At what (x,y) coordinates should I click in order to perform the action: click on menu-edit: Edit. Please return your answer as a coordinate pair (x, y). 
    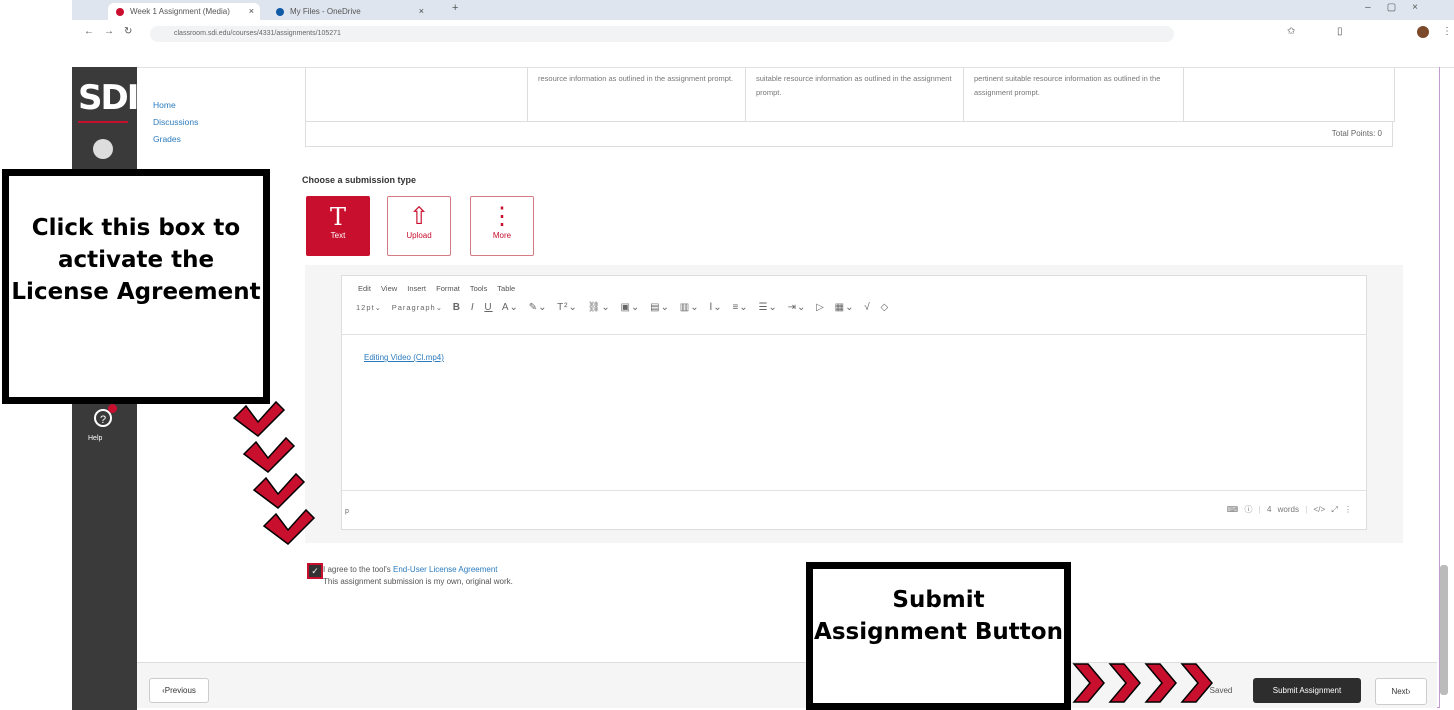
    Looking at the image, I should click on (364, 288).